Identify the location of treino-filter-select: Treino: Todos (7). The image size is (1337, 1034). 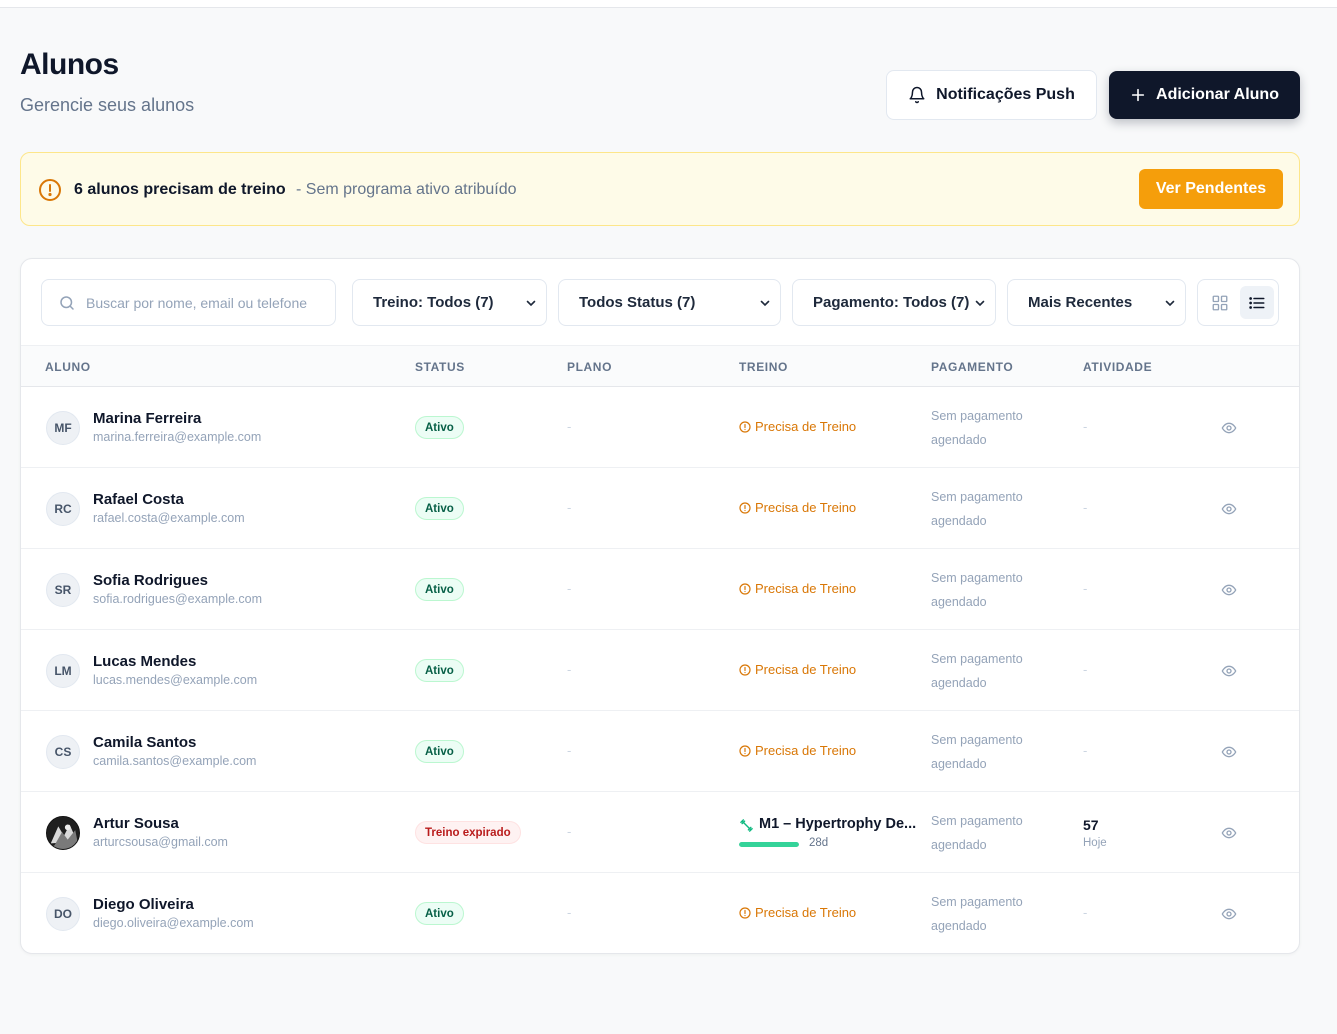
(449, 302).